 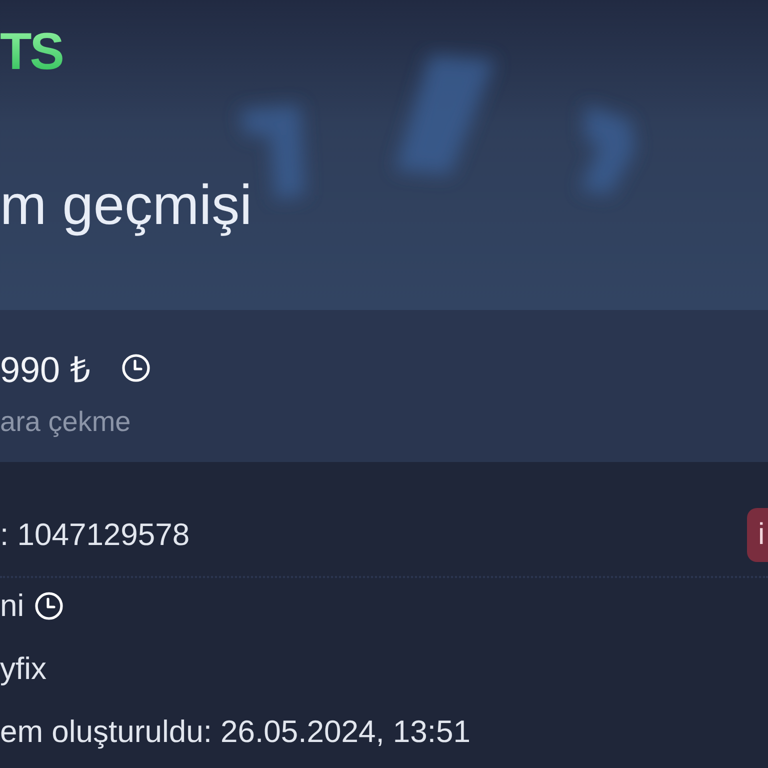 I want to click on transaction-id: : 1047129578, so click(x=95, y=535).